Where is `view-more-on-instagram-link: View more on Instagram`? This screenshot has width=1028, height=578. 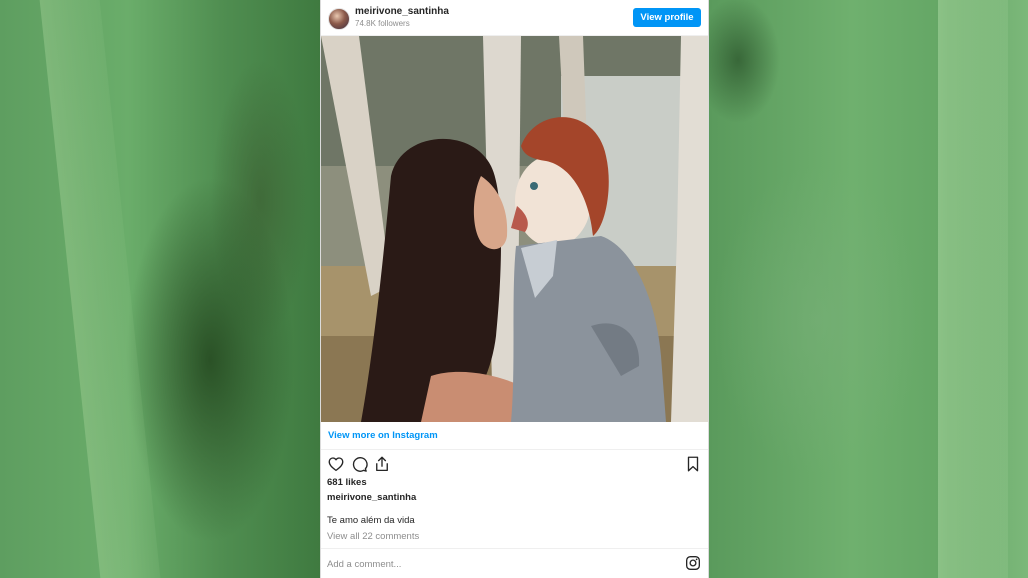
view-more-on-instagram-link: View more on Instagram is located at coordinates (383, 435).